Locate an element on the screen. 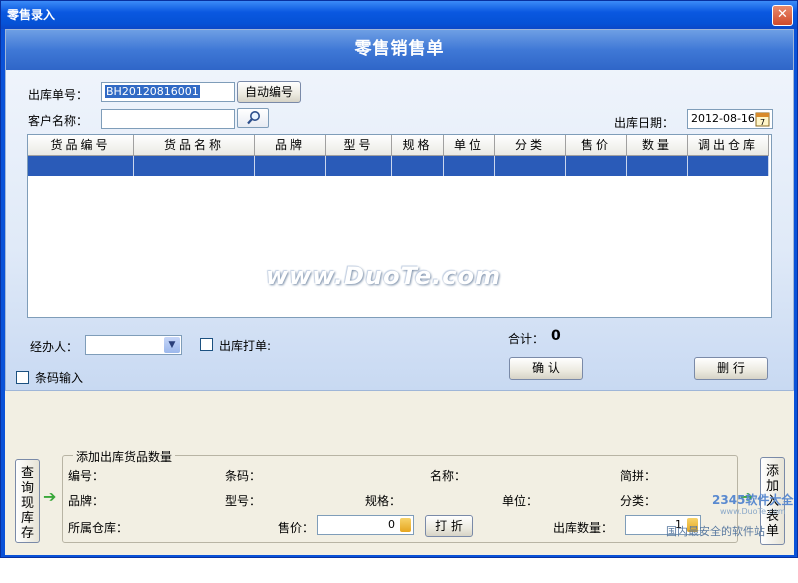  site-logo: 2345软件大全 www.DuoTe.com 国内最安全的软件站 is located at coordinates (729, 536).